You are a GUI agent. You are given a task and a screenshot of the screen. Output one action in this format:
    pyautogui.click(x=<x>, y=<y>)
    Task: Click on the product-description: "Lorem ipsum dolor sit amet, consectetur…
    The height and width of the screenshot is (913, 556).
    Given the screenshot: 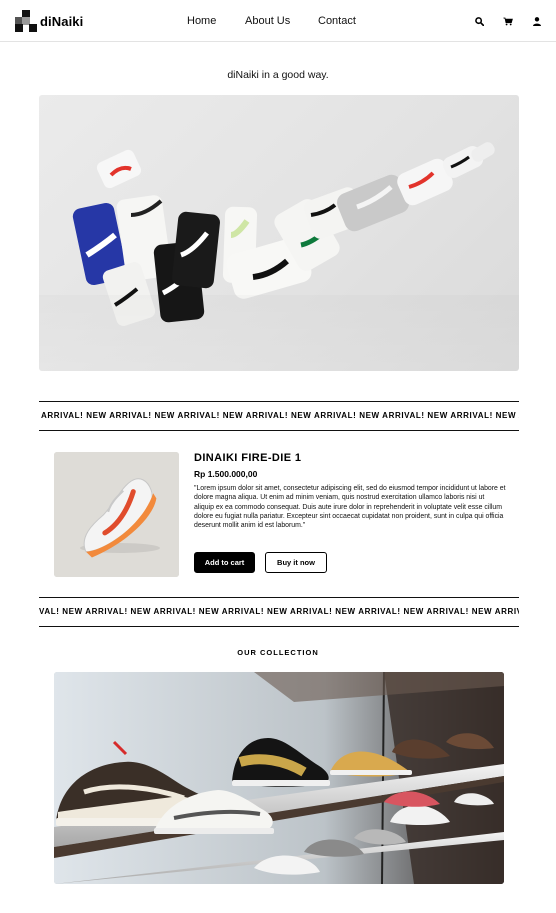 What is the action you would take?
    pyautogui.click(x=350, y=507)
    